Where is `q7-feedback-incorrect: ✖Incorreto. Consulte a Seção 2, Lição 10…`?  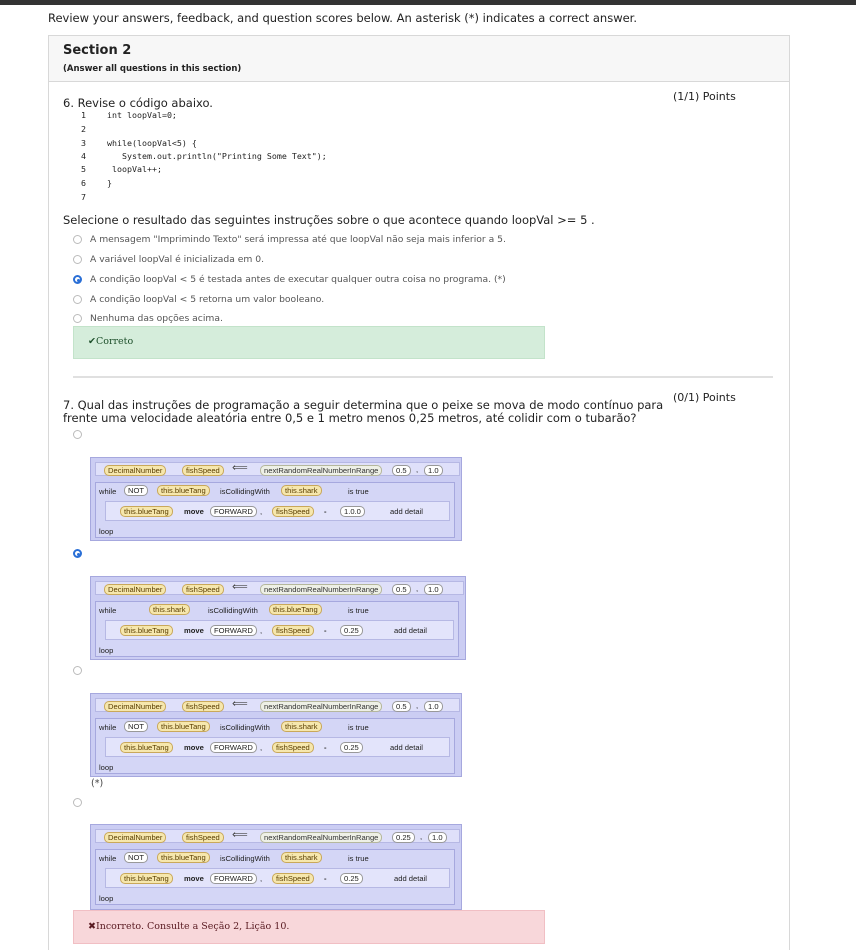 q7-feedback-incorrect: ✖Incorreto. Consulte a Seção 2, Lição 10… is located at coordinates (309, 927).